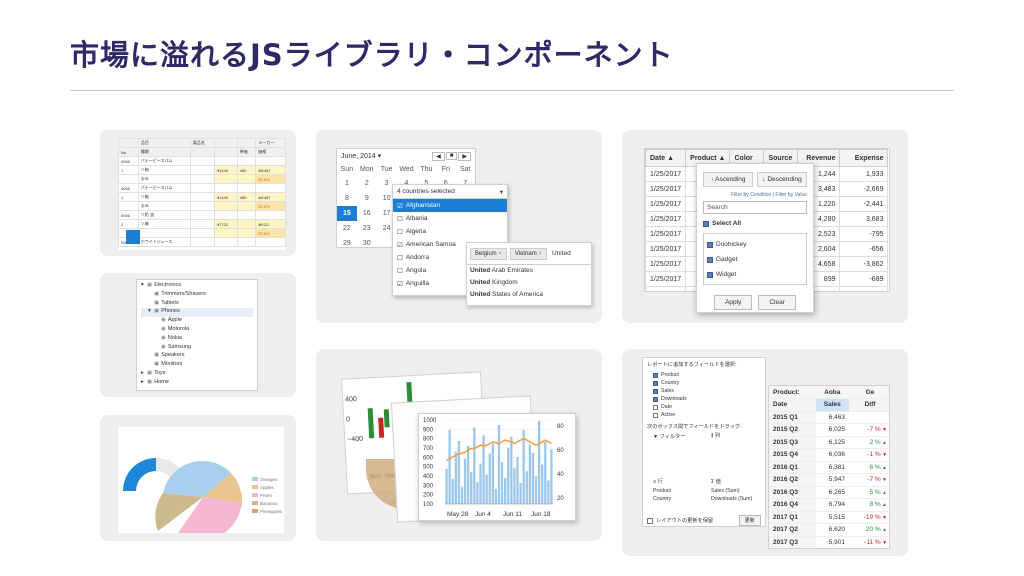 This screenshot has height=576, width=1024. Describe the element at coordinates (529, 285) in the screenshot. I see `suggestion-item: United Kingdom` at that location.